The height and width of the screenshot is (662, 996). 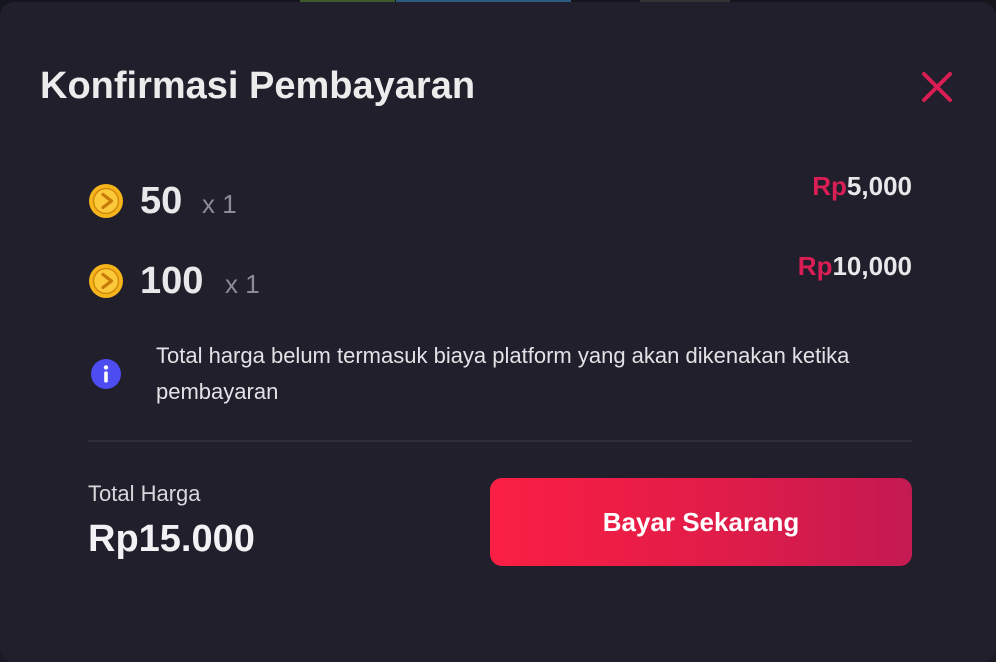 I want to click on item-price: Rp5,000, so click(x=862, y=186).